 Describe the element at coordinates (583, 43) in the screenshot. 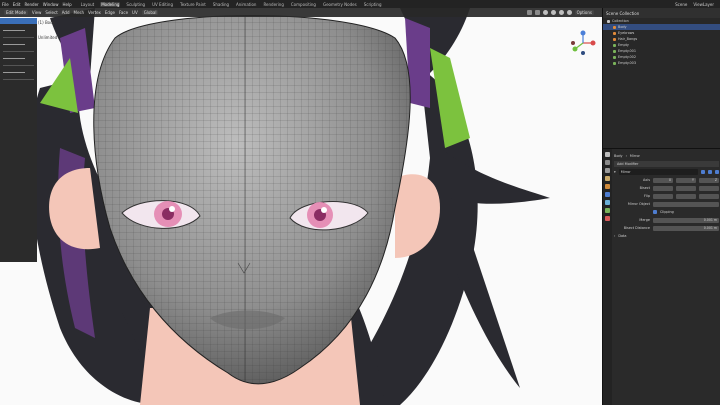

I see `navigation-gizmo` at that location.